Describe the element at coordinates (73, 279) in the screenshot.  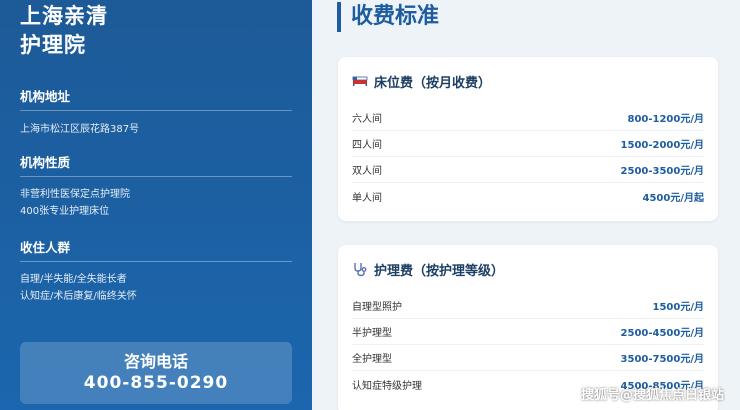
I see `residents-line: 自理/半失能/全失能长者` at that location.